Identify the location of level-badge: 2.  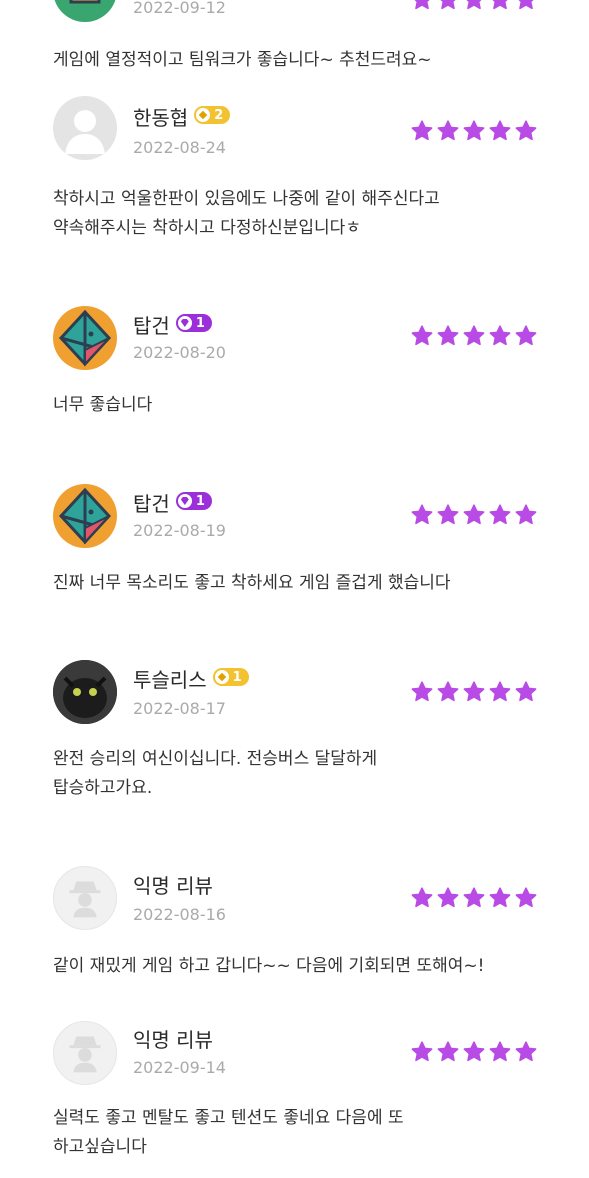
(212, 115).